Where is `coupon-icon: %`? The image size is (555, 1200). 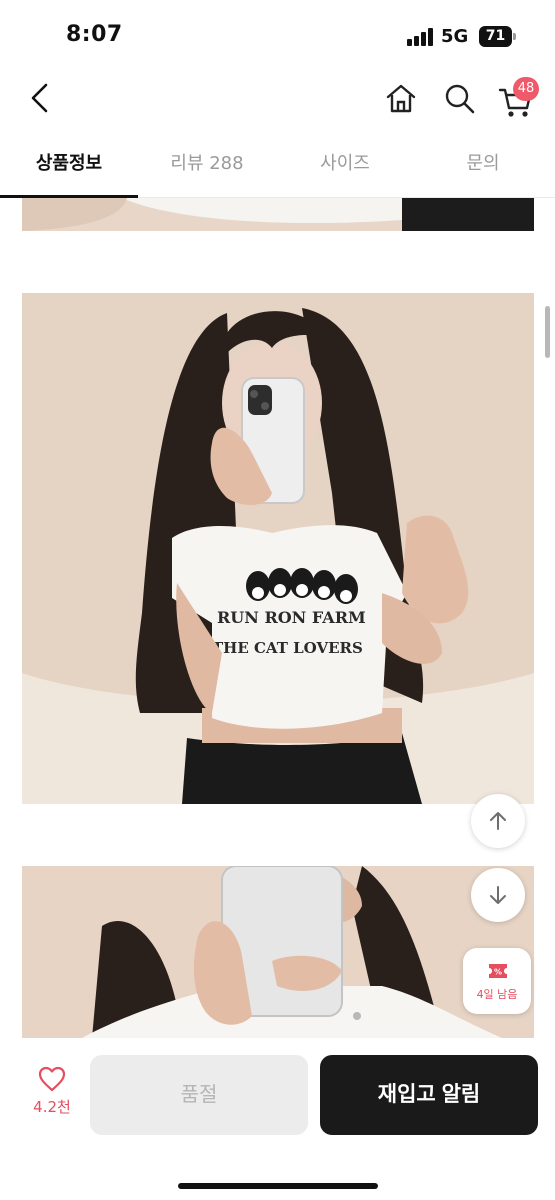
coupon-icon: % is located at coordinates (498, 971).